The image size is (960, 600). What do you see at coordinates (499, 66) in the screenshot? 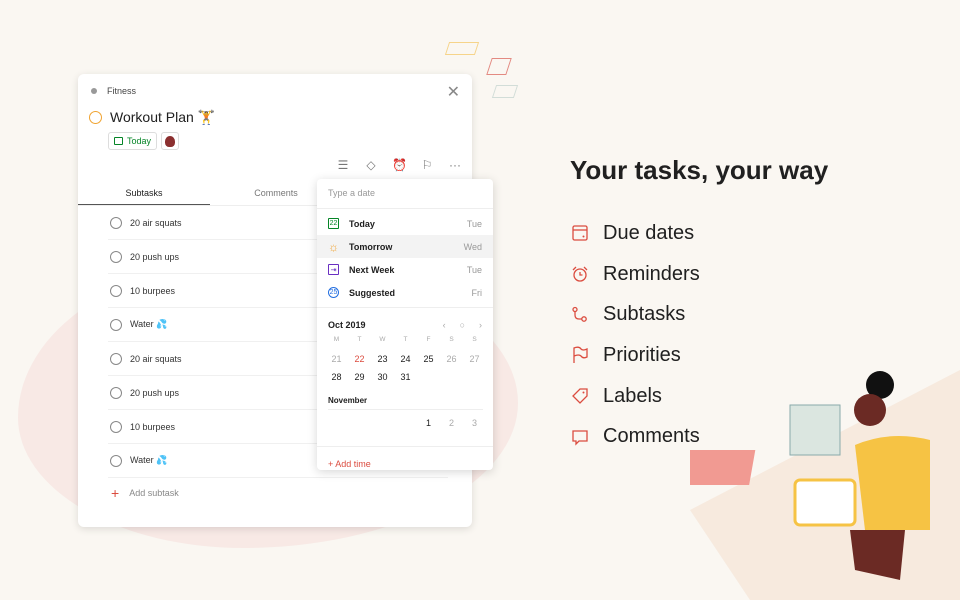
I see `decor-shape-red` at bounding box center [499, 66].